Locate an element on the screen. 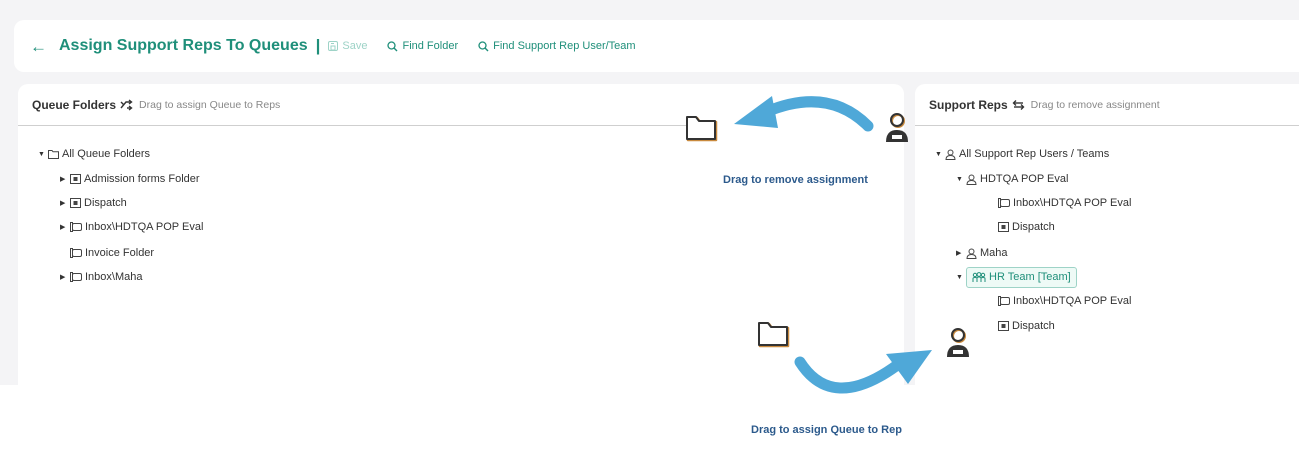  curved-arrow-right-icon is located at coordinates (865, 371).